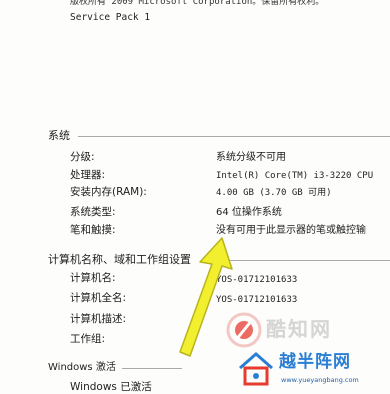  Describe the element at coordinates (320, 380) in the screenshot. I see `watermark-url: www.yueyangbang.com` at that location.